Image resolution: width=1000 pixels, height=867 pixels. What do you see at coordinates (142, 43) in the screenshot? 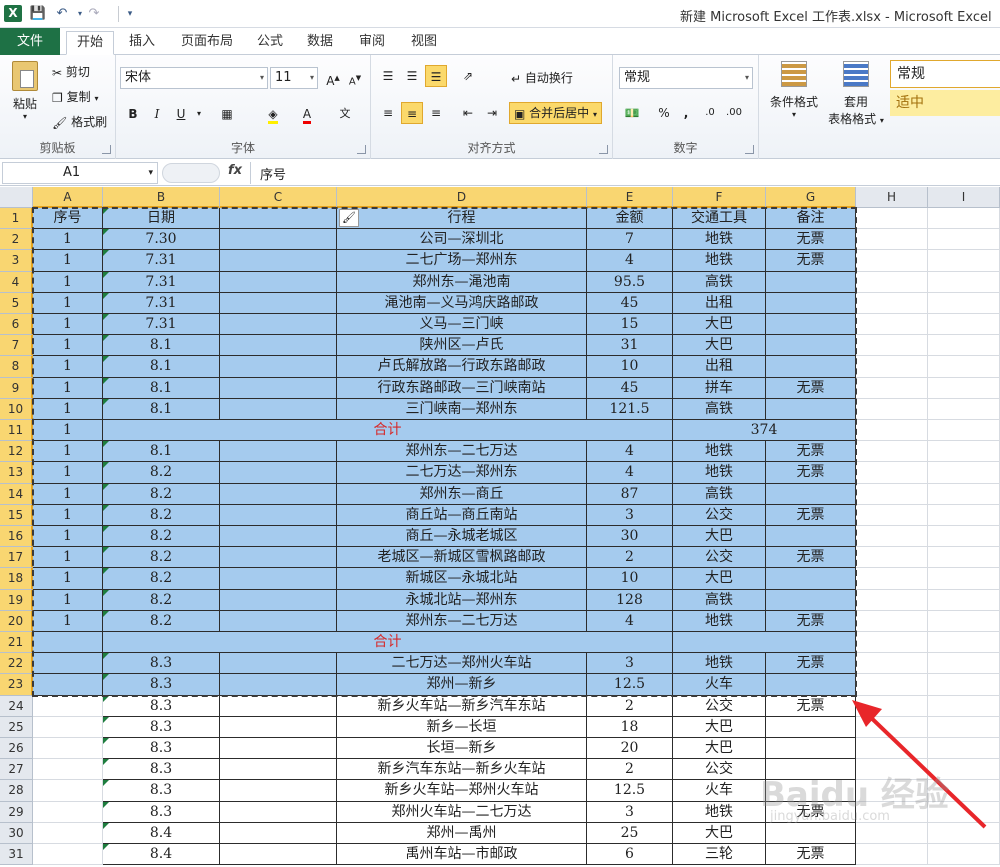
I see `tab-insert: 插入` at bounding box center [142, 43].